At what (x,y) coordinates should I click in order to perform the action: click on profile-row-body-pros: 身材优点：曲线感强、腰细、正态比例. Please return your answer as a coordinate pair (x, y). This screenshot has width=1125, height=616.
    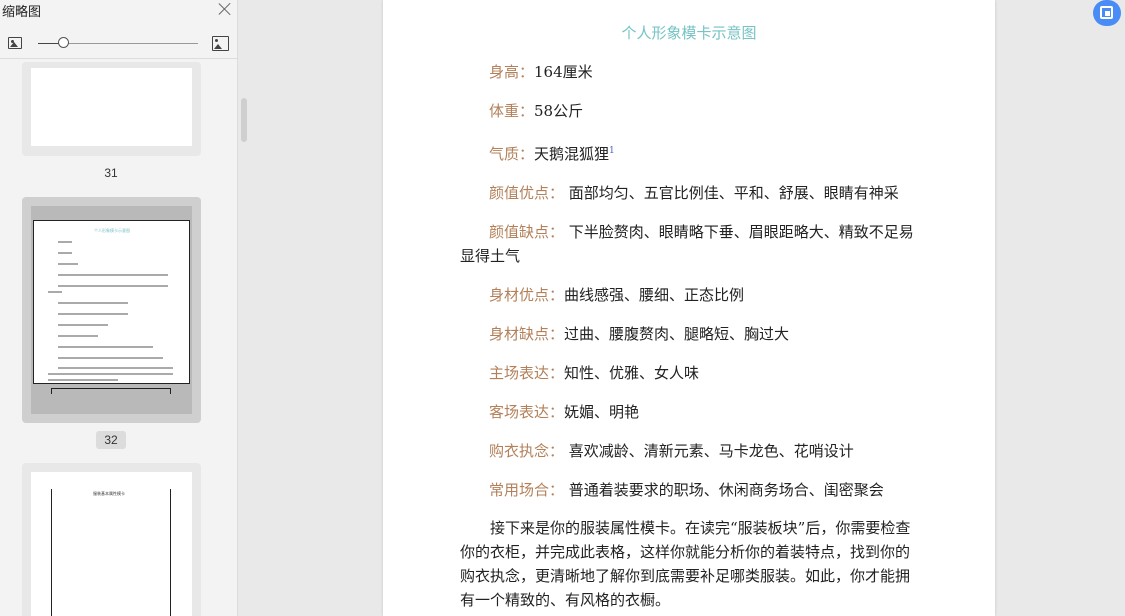
    Looking at the image, I should click on (616, 294).